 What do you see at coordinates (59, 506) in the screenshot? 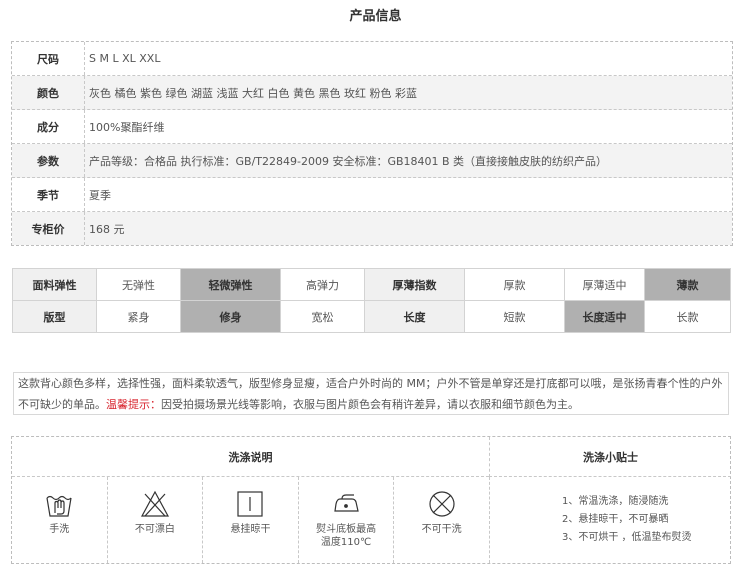
I see `hand-wash-icon` at bounding box center [59, 506].